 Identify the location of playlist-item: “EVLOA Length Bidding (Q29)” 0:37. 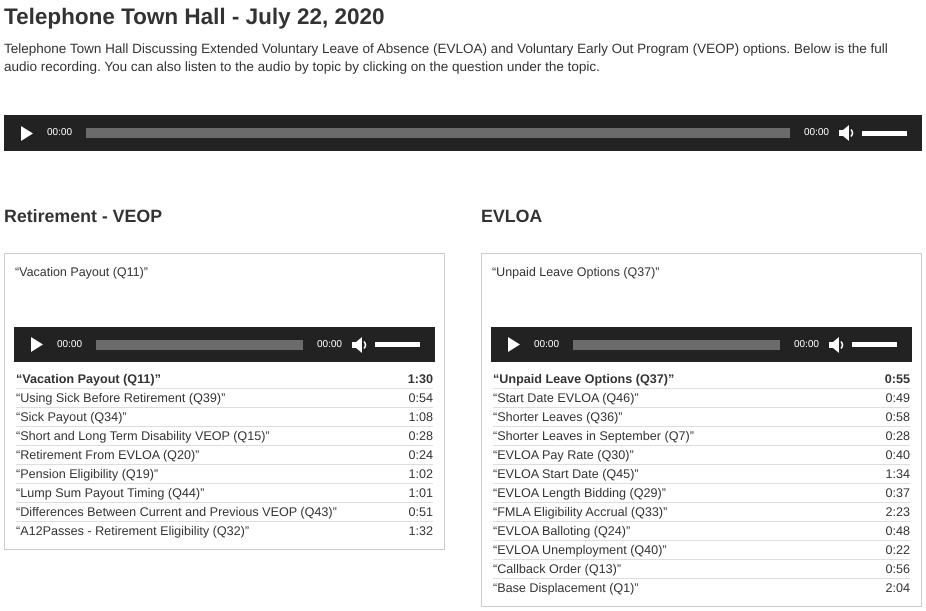
(701, 493).